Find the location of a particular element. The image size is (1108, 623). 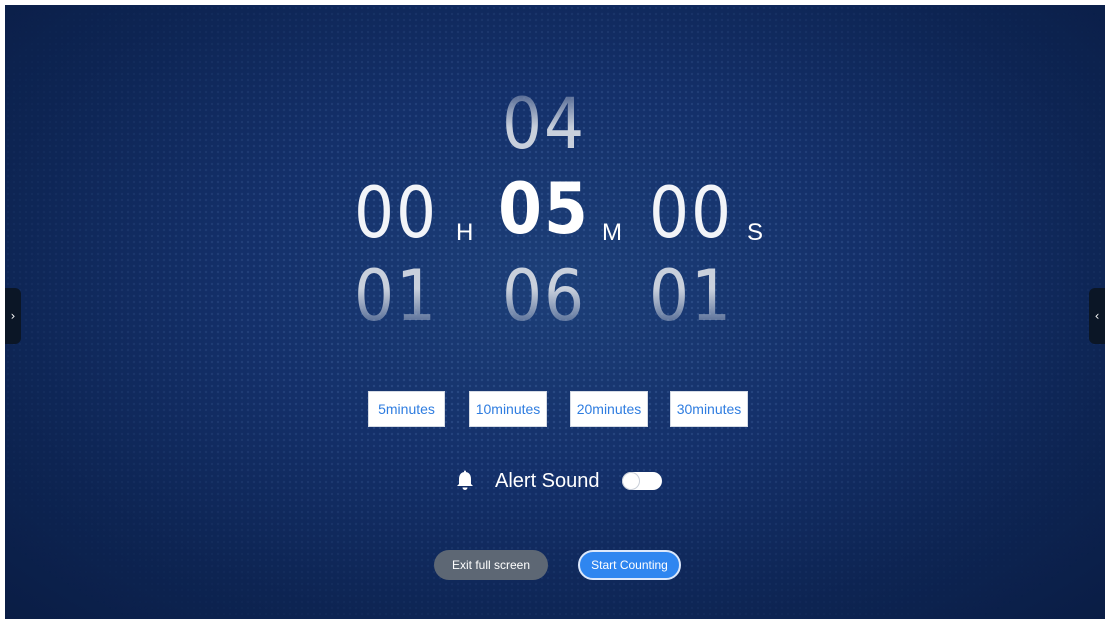

toggle-knob is located at coordinates (630, 481).